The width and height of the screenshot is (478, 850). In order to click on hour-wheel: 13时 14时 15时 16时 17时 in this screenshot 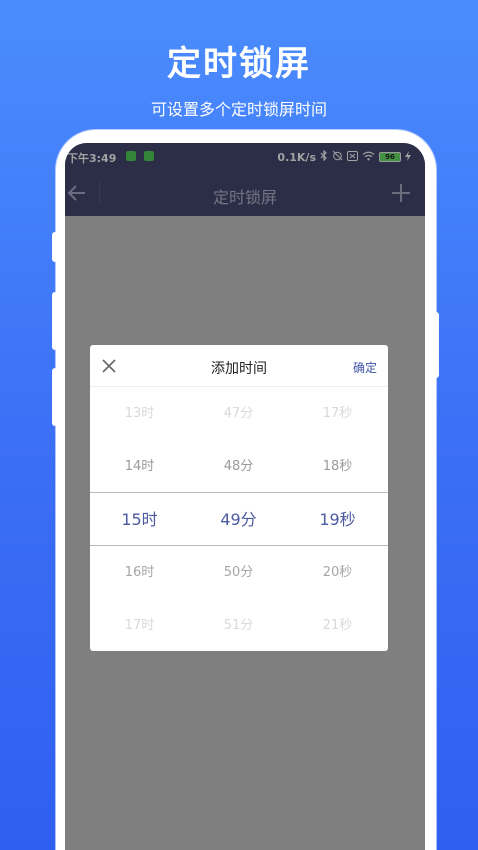, I will do `click(139, 519)`.